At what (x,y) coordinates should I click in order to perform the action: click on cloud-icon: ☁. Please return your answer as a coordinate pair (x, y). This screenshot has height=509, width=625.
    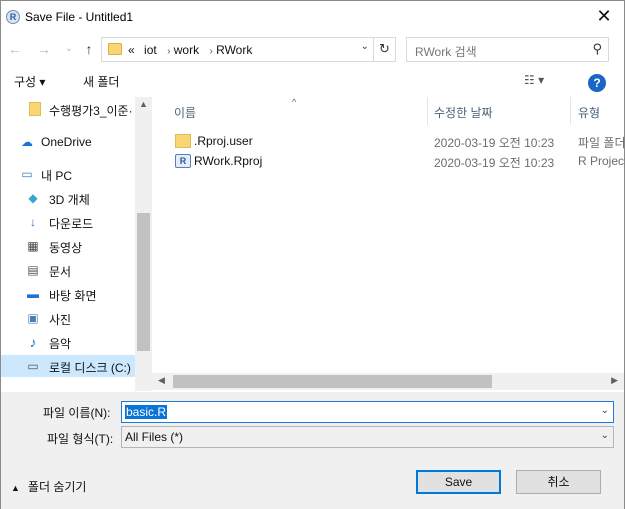
    Looking at the image, I should click on (27, 142).